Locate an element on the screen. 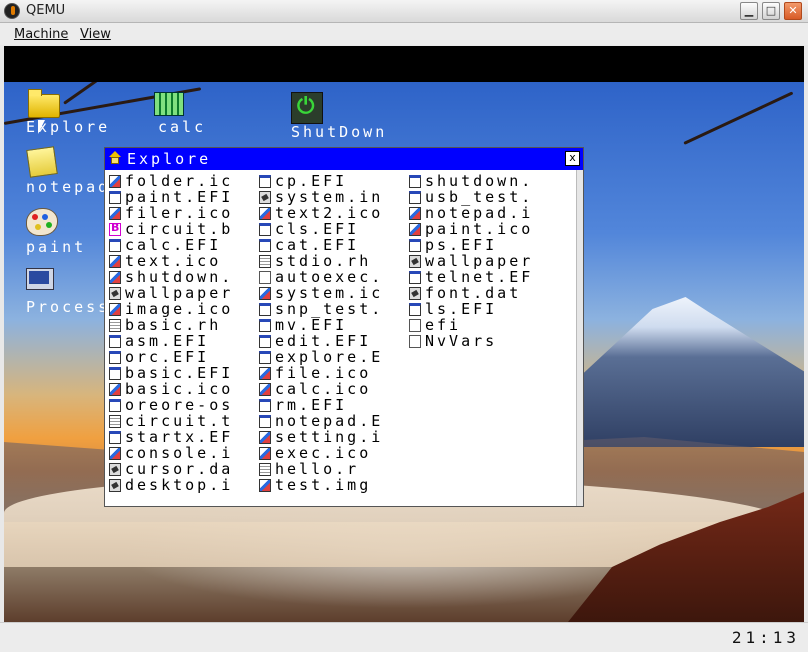 This screenshot has width=808, height=652. home-icon is located at coordinates (115, 158).